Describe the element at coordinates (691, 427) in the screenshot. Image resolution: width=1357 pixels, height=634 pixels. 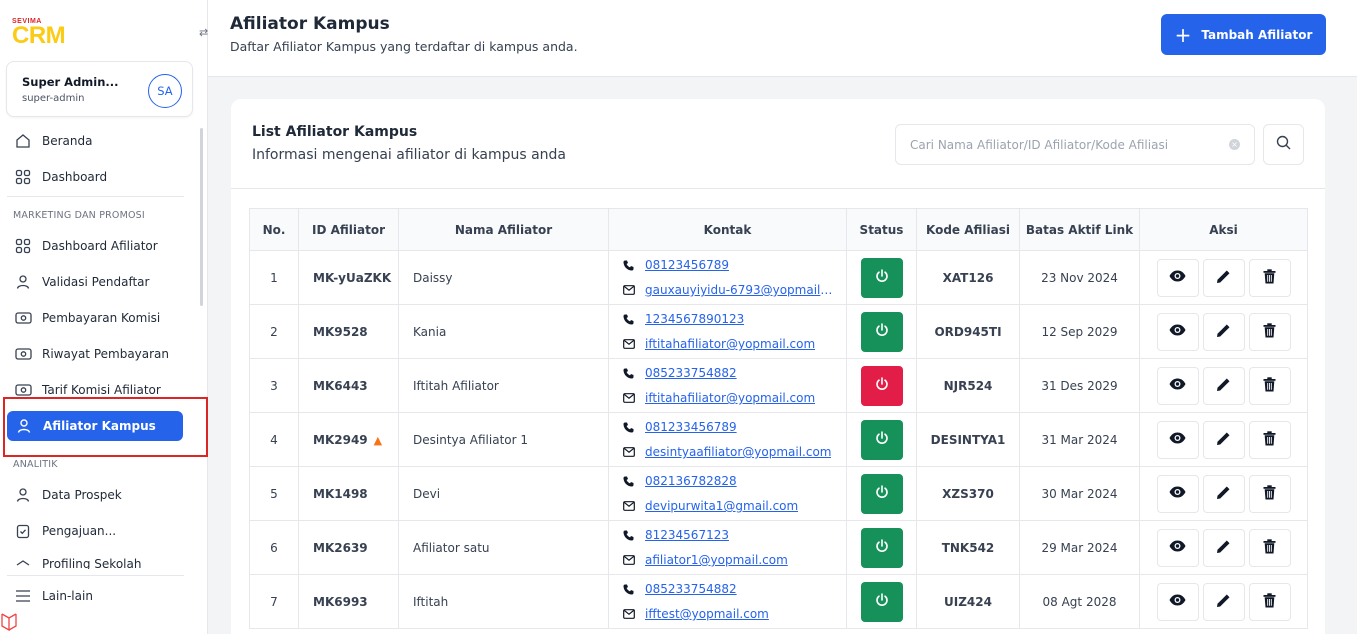
I see `phone-link: 081233456789` at that location.